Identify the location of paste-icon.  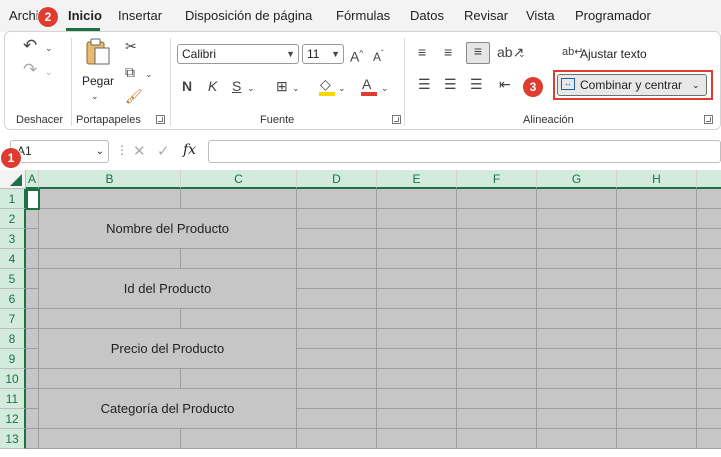
(98, 52).